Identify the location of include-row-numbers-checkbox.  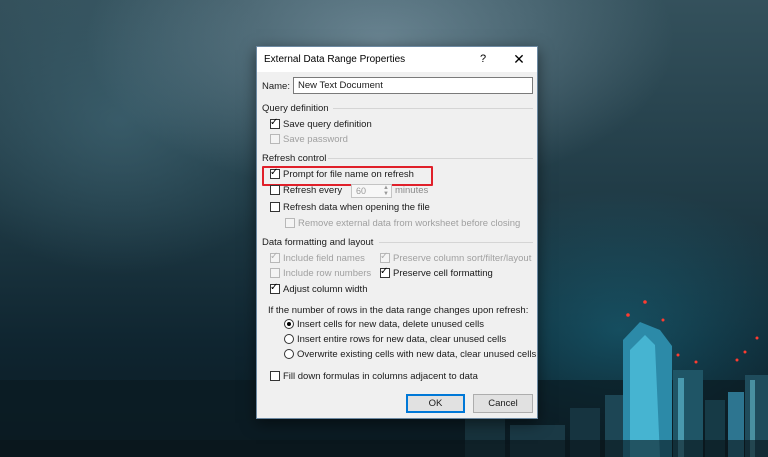
(275, 273).